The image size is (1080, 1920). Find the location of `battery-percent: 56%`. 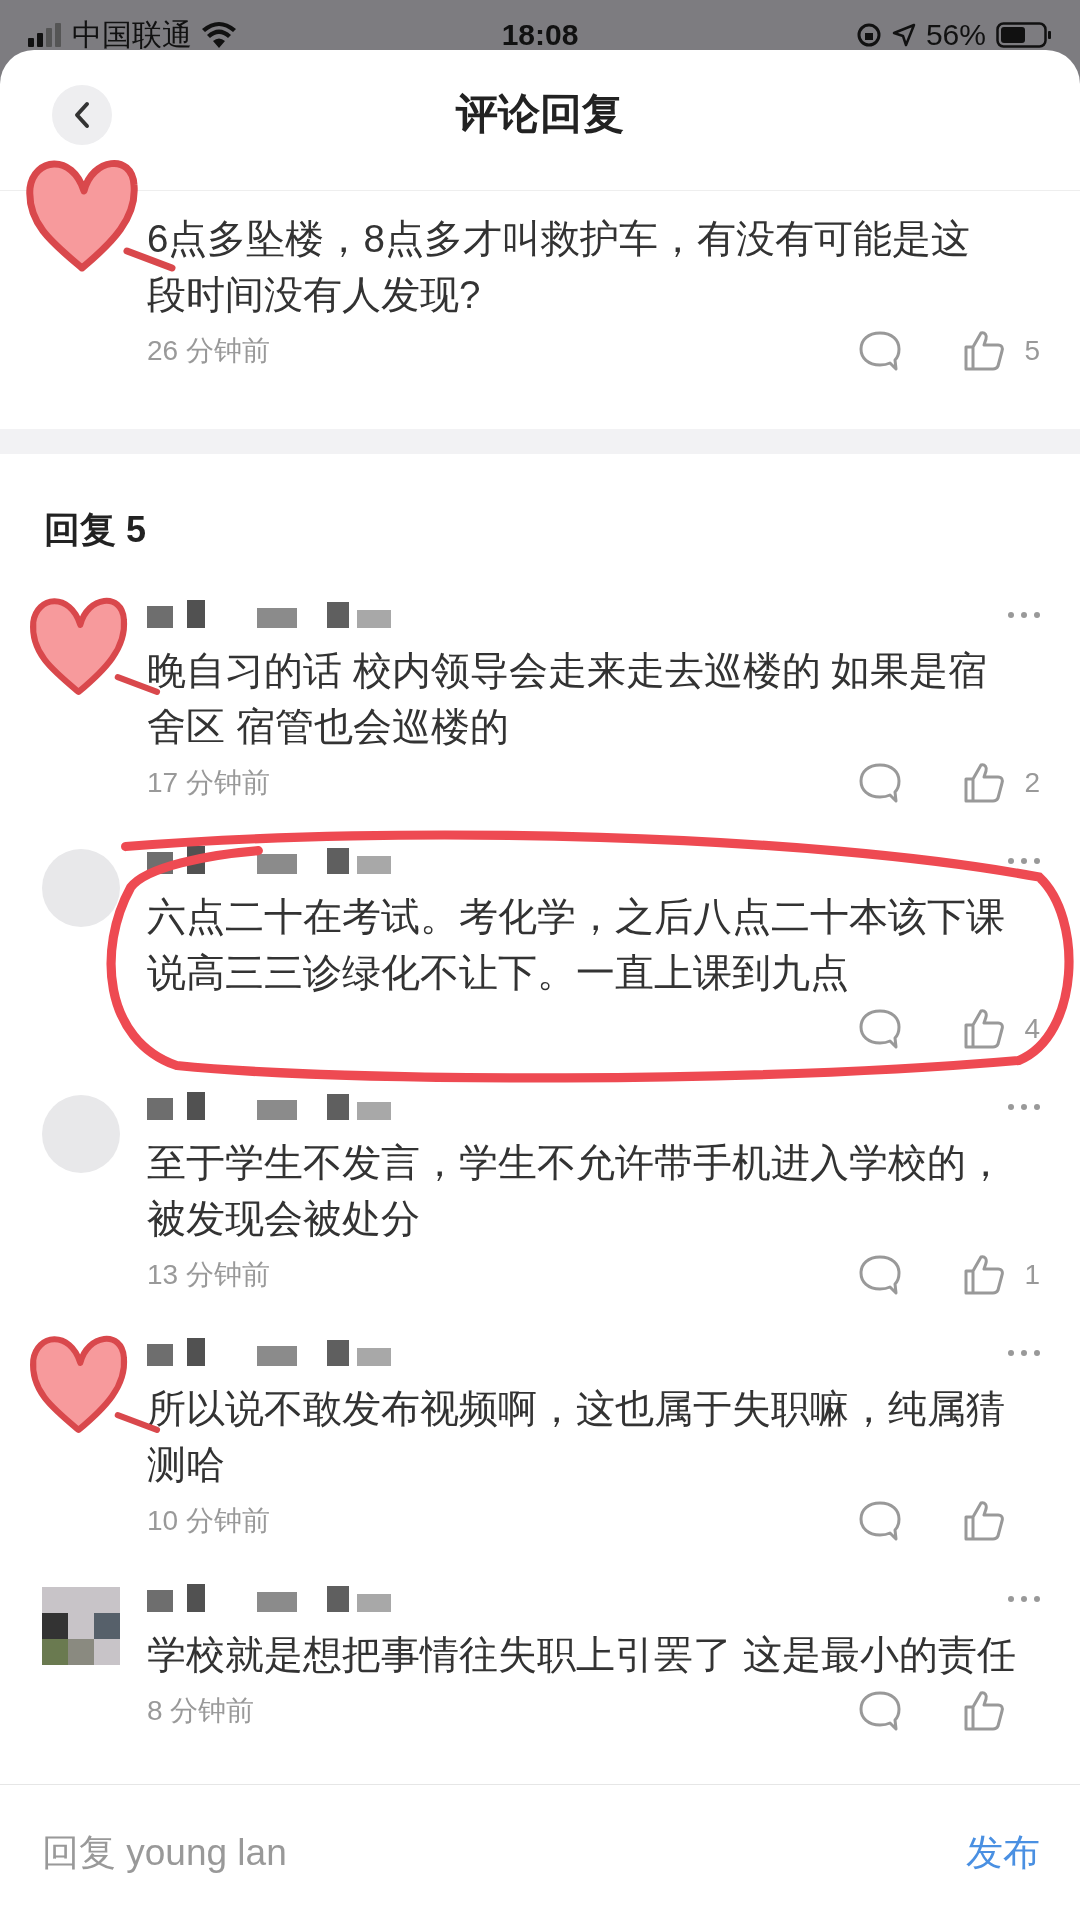

battery-percent: 56% is located at coordinates (955, 35).